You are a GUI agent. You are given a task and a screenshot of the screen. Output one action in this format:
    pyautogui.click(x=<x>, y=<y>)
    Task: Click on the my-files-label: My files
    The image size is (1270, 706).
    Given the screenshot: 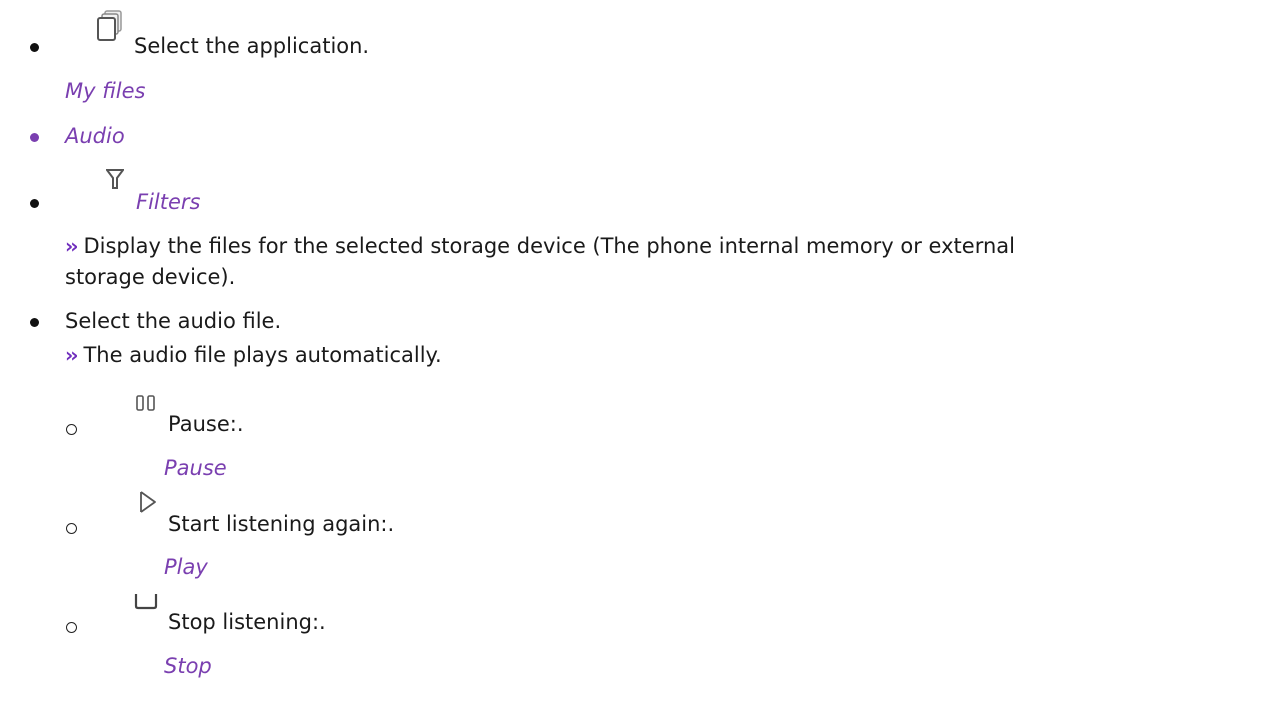 What is the action you would take?
    pyautogui.click(x=105, y=91)
    